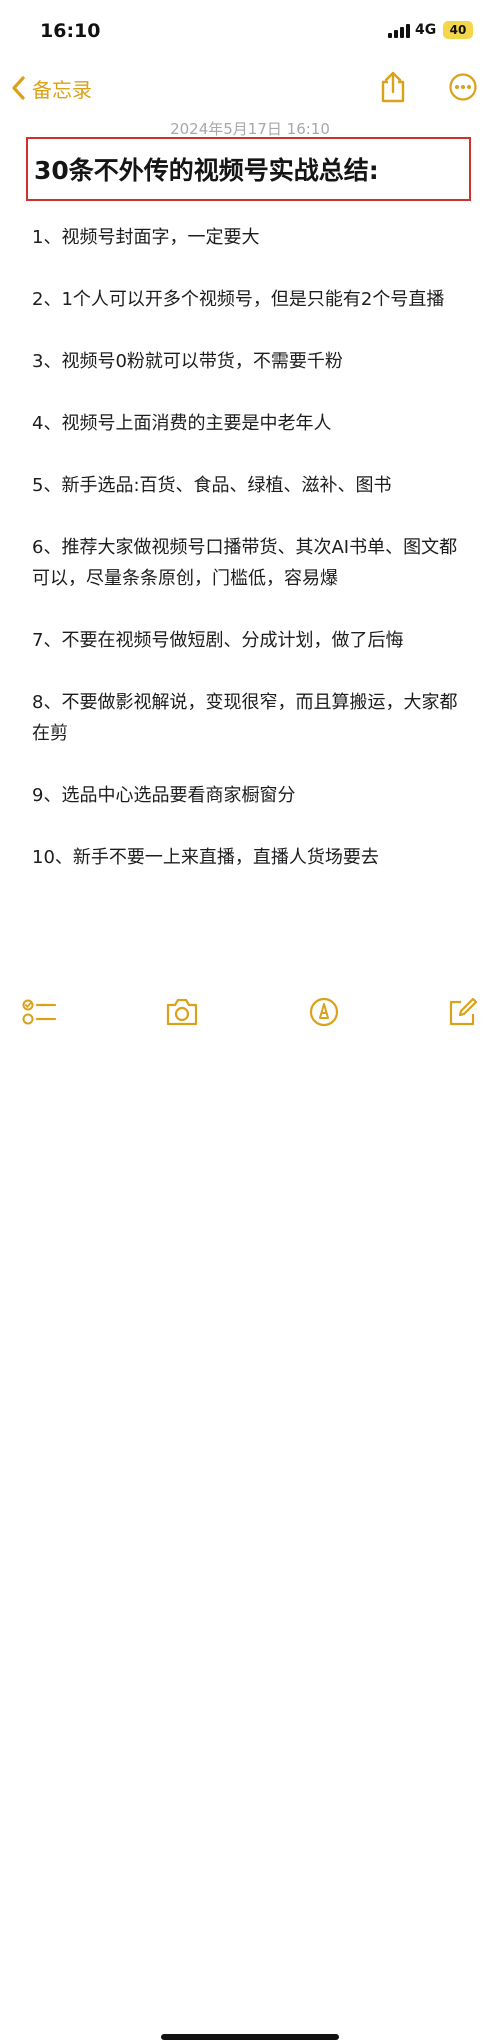 Image resolution: width=500 pixels, height=2040 pixels. I want to click on note-paragraph: 4、视频号上面消费的主要是中老年人, so click(182, 423).